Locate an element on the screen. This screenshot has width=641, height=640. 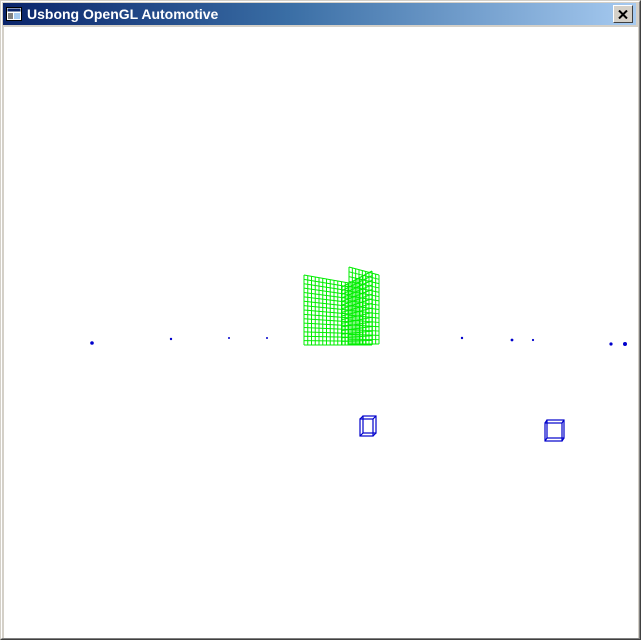
close-button is located at coordinates (623, 14).